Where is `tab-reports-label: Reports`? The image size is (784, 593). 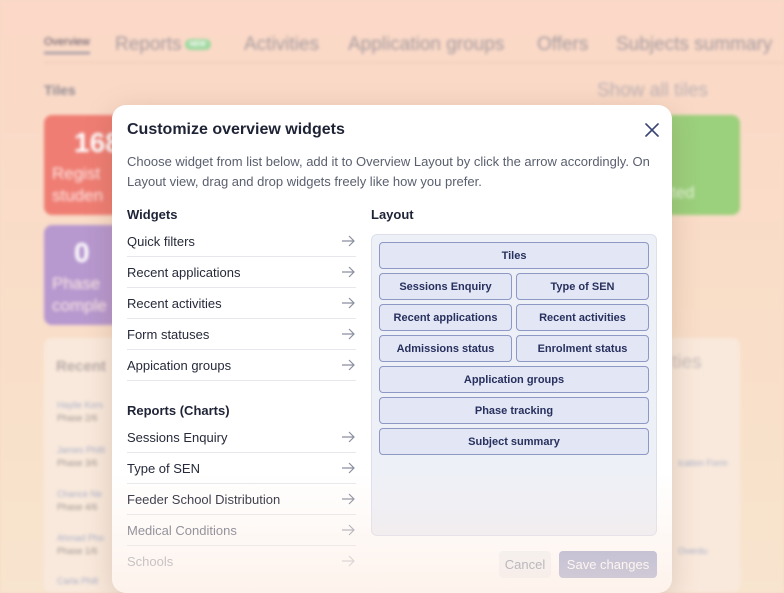 tab-reports-label: Reports is located at coordinates (148, 44).